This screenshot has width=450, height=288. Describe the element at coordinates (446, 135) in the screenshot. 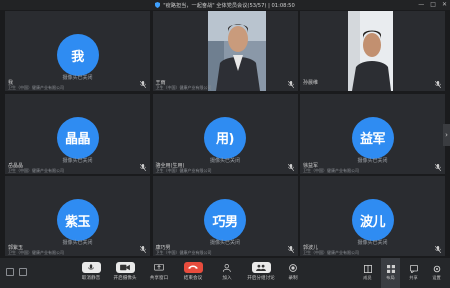

I see `next-page-arrow: ›` at that location.